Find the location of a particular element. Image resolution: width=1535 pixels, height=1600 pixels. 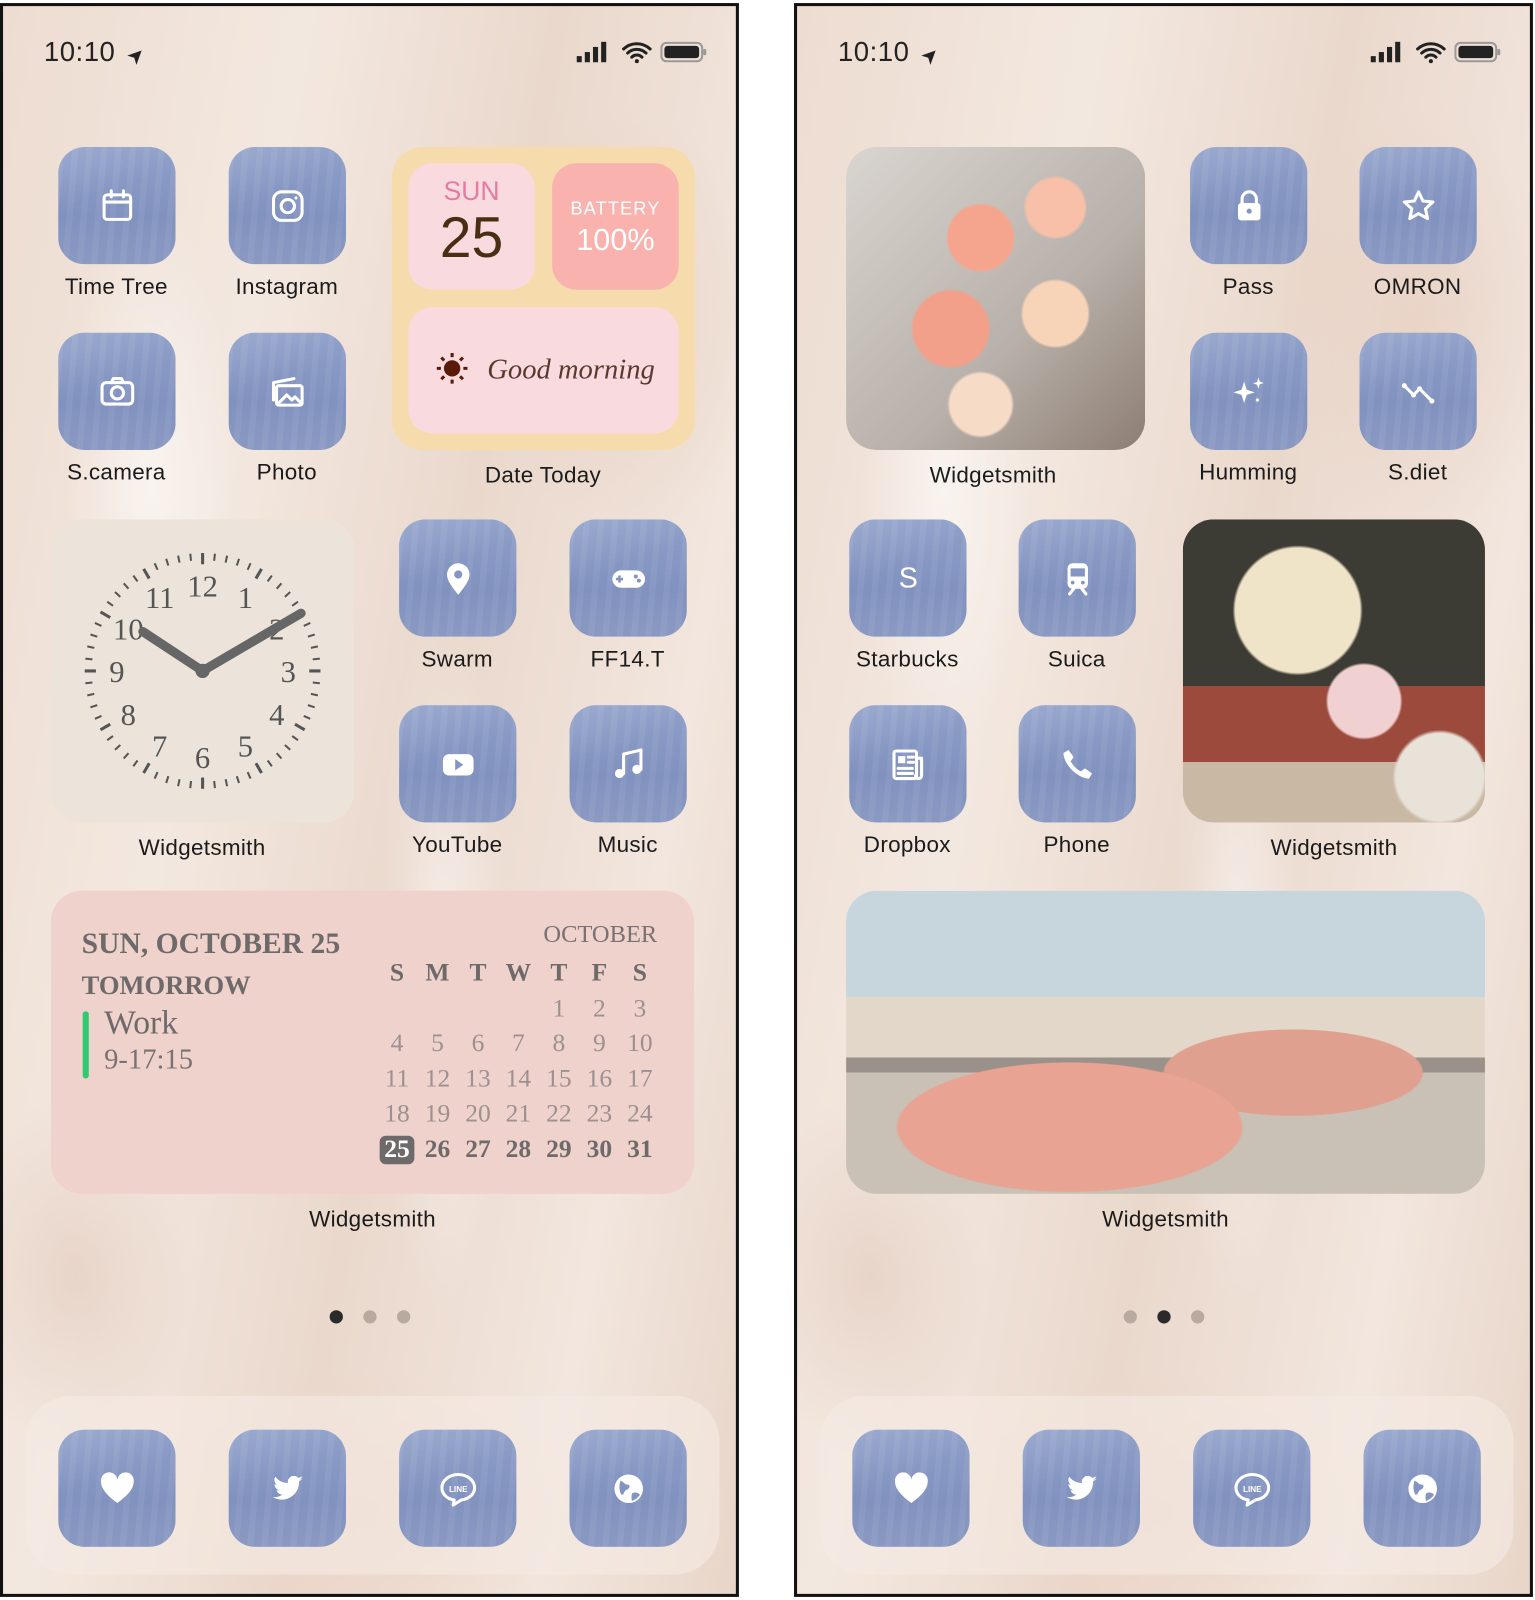

calendar-day: 15 is located at coordinates (559, 1079).